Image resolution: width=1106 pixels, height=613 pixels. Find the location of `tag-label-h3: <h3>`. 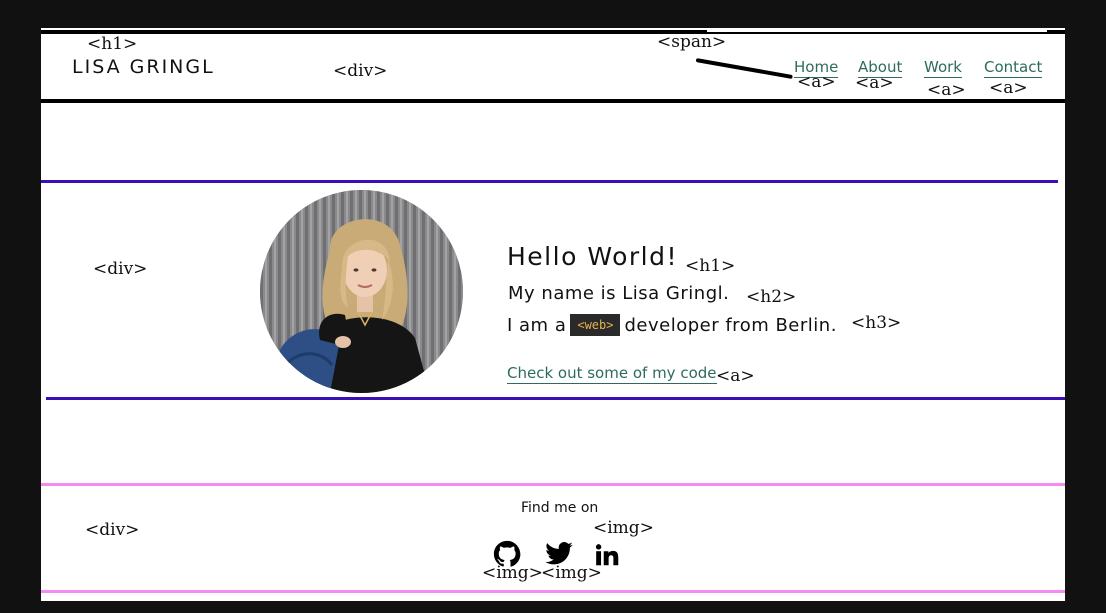

tag-label-h3: <h3> is located at coordinates (876, 323).